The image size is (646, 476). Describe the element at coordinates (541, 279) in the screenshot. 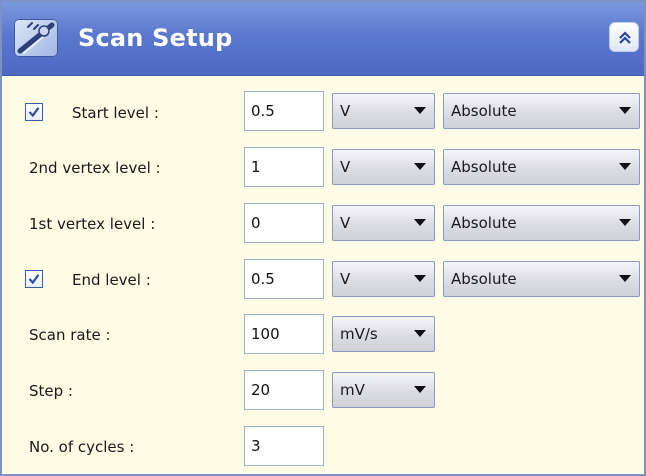

I see `end-level-mode-dropdown: Absolute` at that location.